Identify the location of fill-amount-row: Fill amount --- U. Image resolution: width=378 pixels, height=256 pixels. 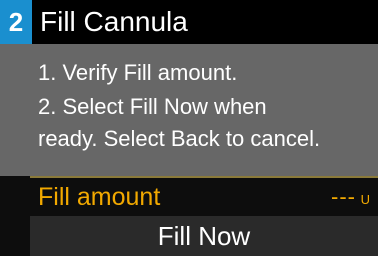
(204, 197).